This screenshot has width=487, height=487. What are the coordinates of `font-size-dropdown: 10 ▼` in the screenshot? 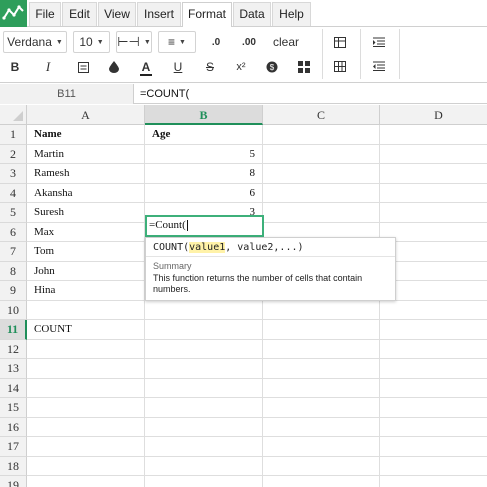 It's located at (91, 42).